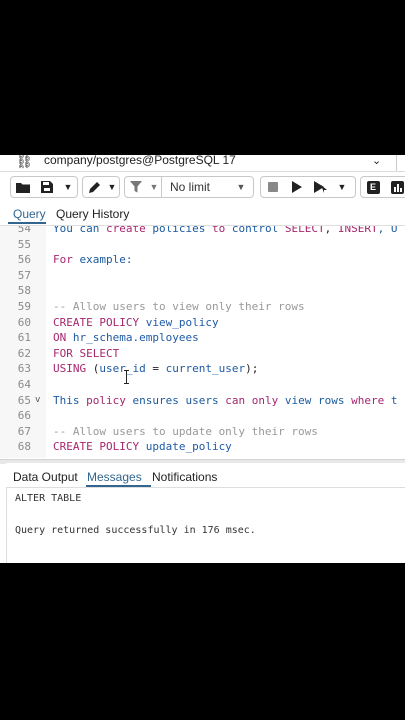  What do you see at coordinates (102, 260) in the screenshot?
I see `code-token: example:` at bounding box center [102, 260].